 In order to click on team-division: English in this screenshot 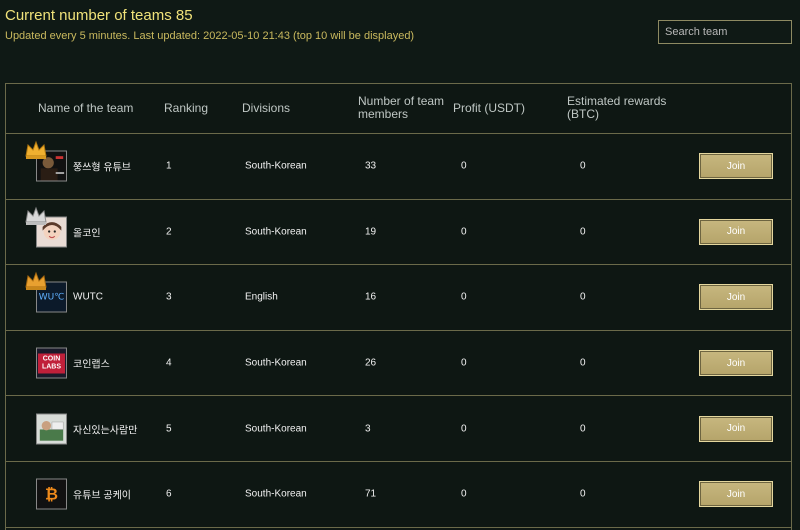, I will do `click(261, 297)`.